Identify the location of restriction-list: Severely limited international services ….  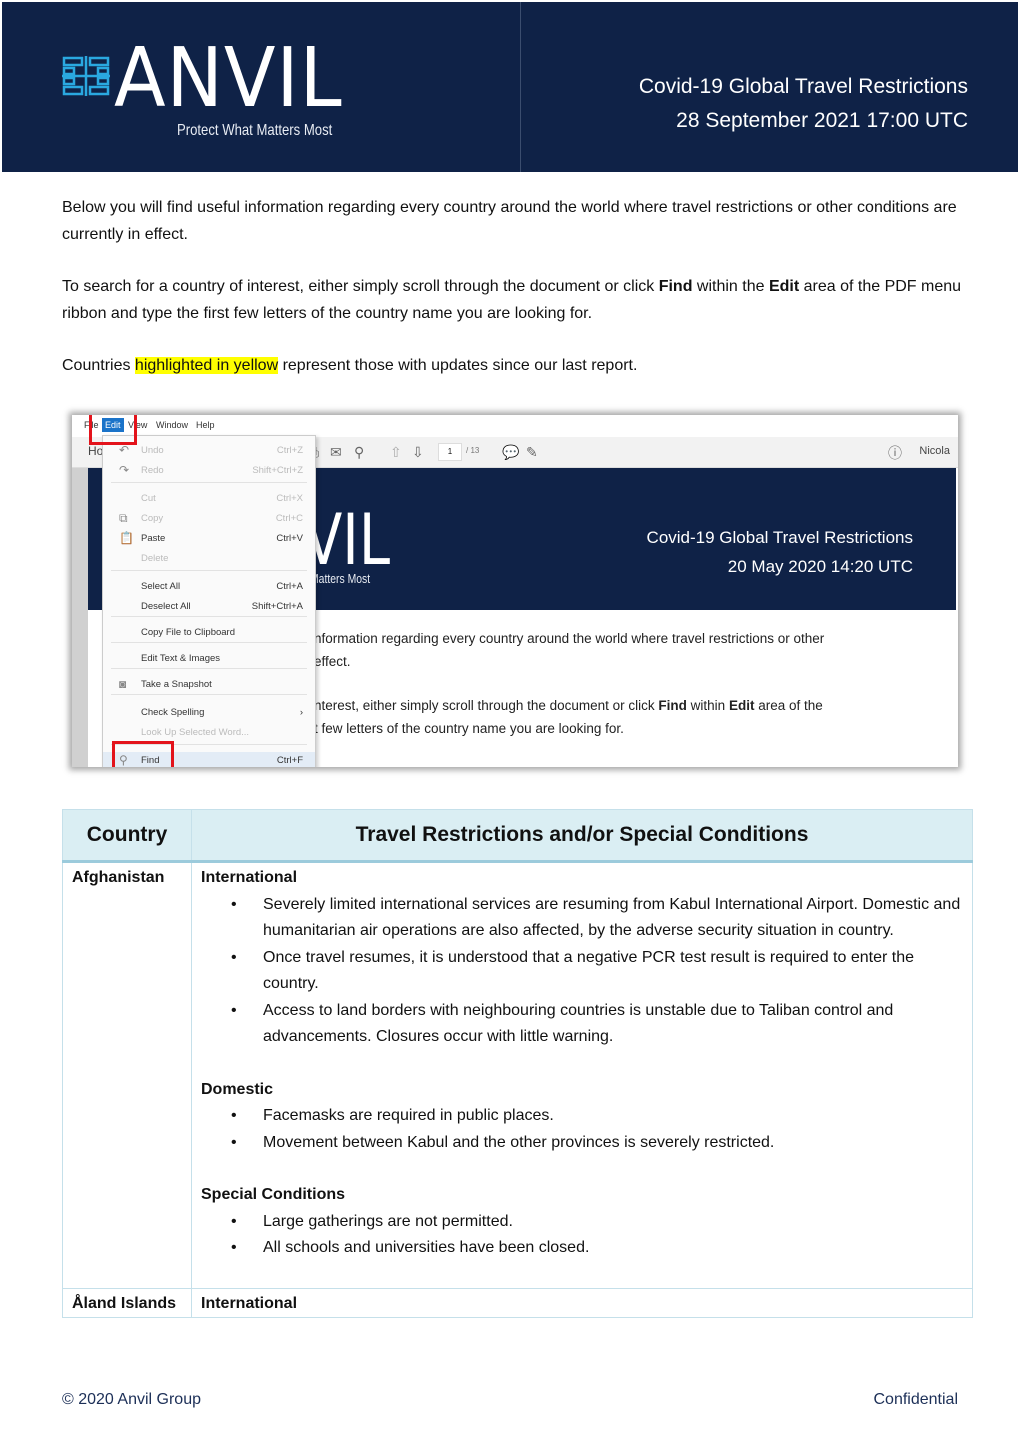
(582, 971).